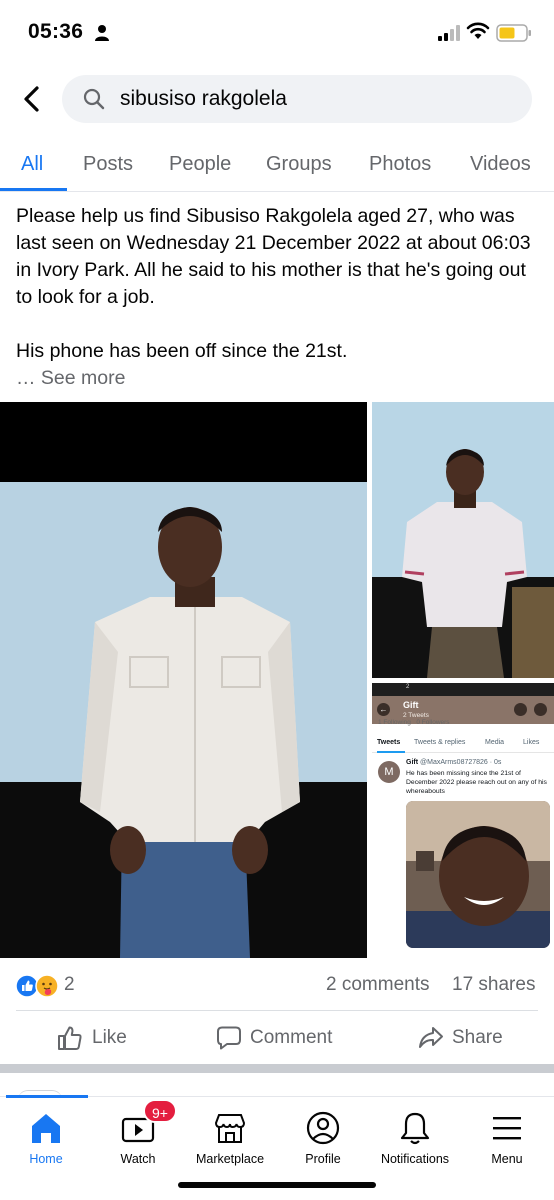 This screenshot has height=1200, width=554. I want to click on tweet-tab-indicator, so click(391, 752).